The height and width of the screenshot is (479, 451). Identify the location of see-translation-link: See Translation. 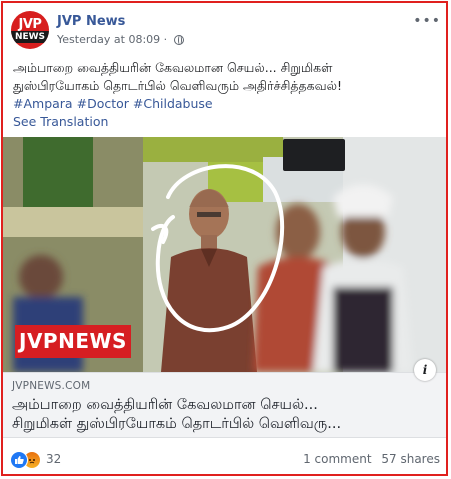
(60, 121).